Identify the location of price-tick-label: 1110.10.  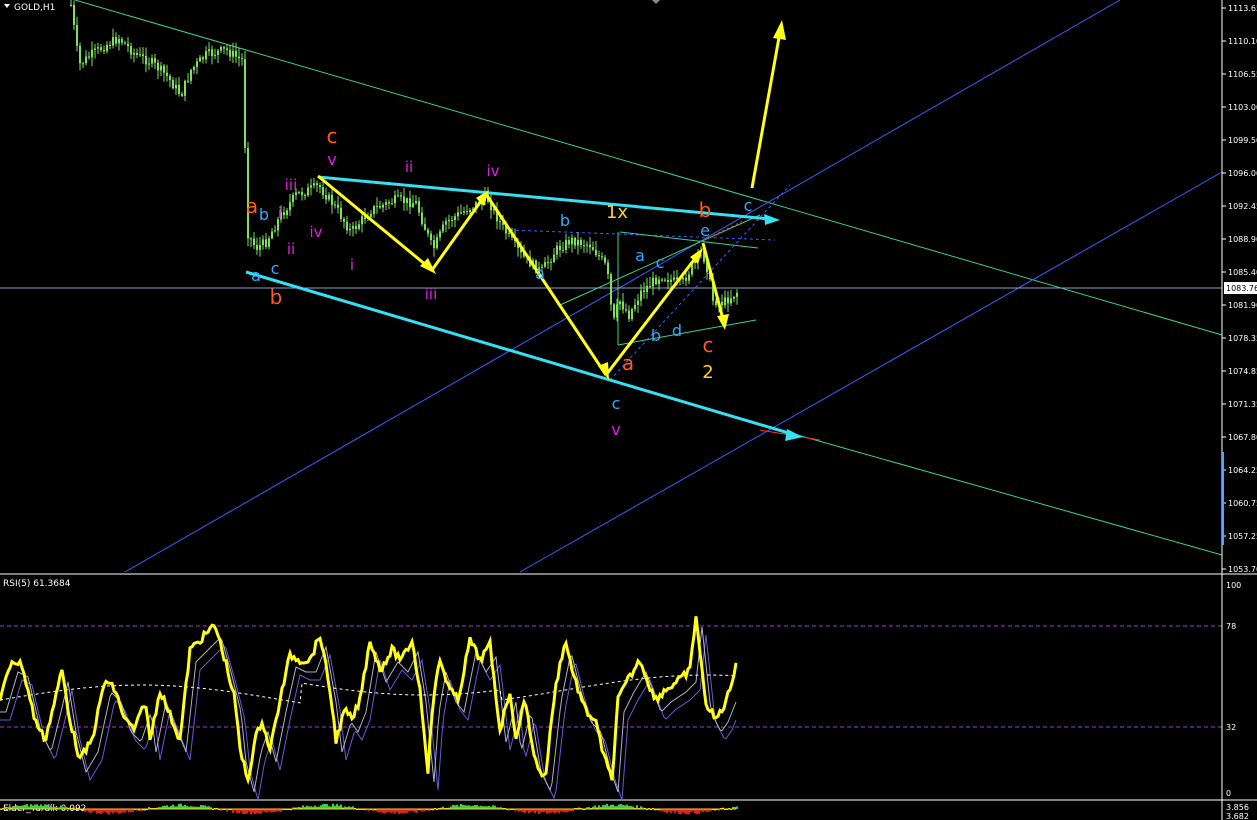
(1242, 41).